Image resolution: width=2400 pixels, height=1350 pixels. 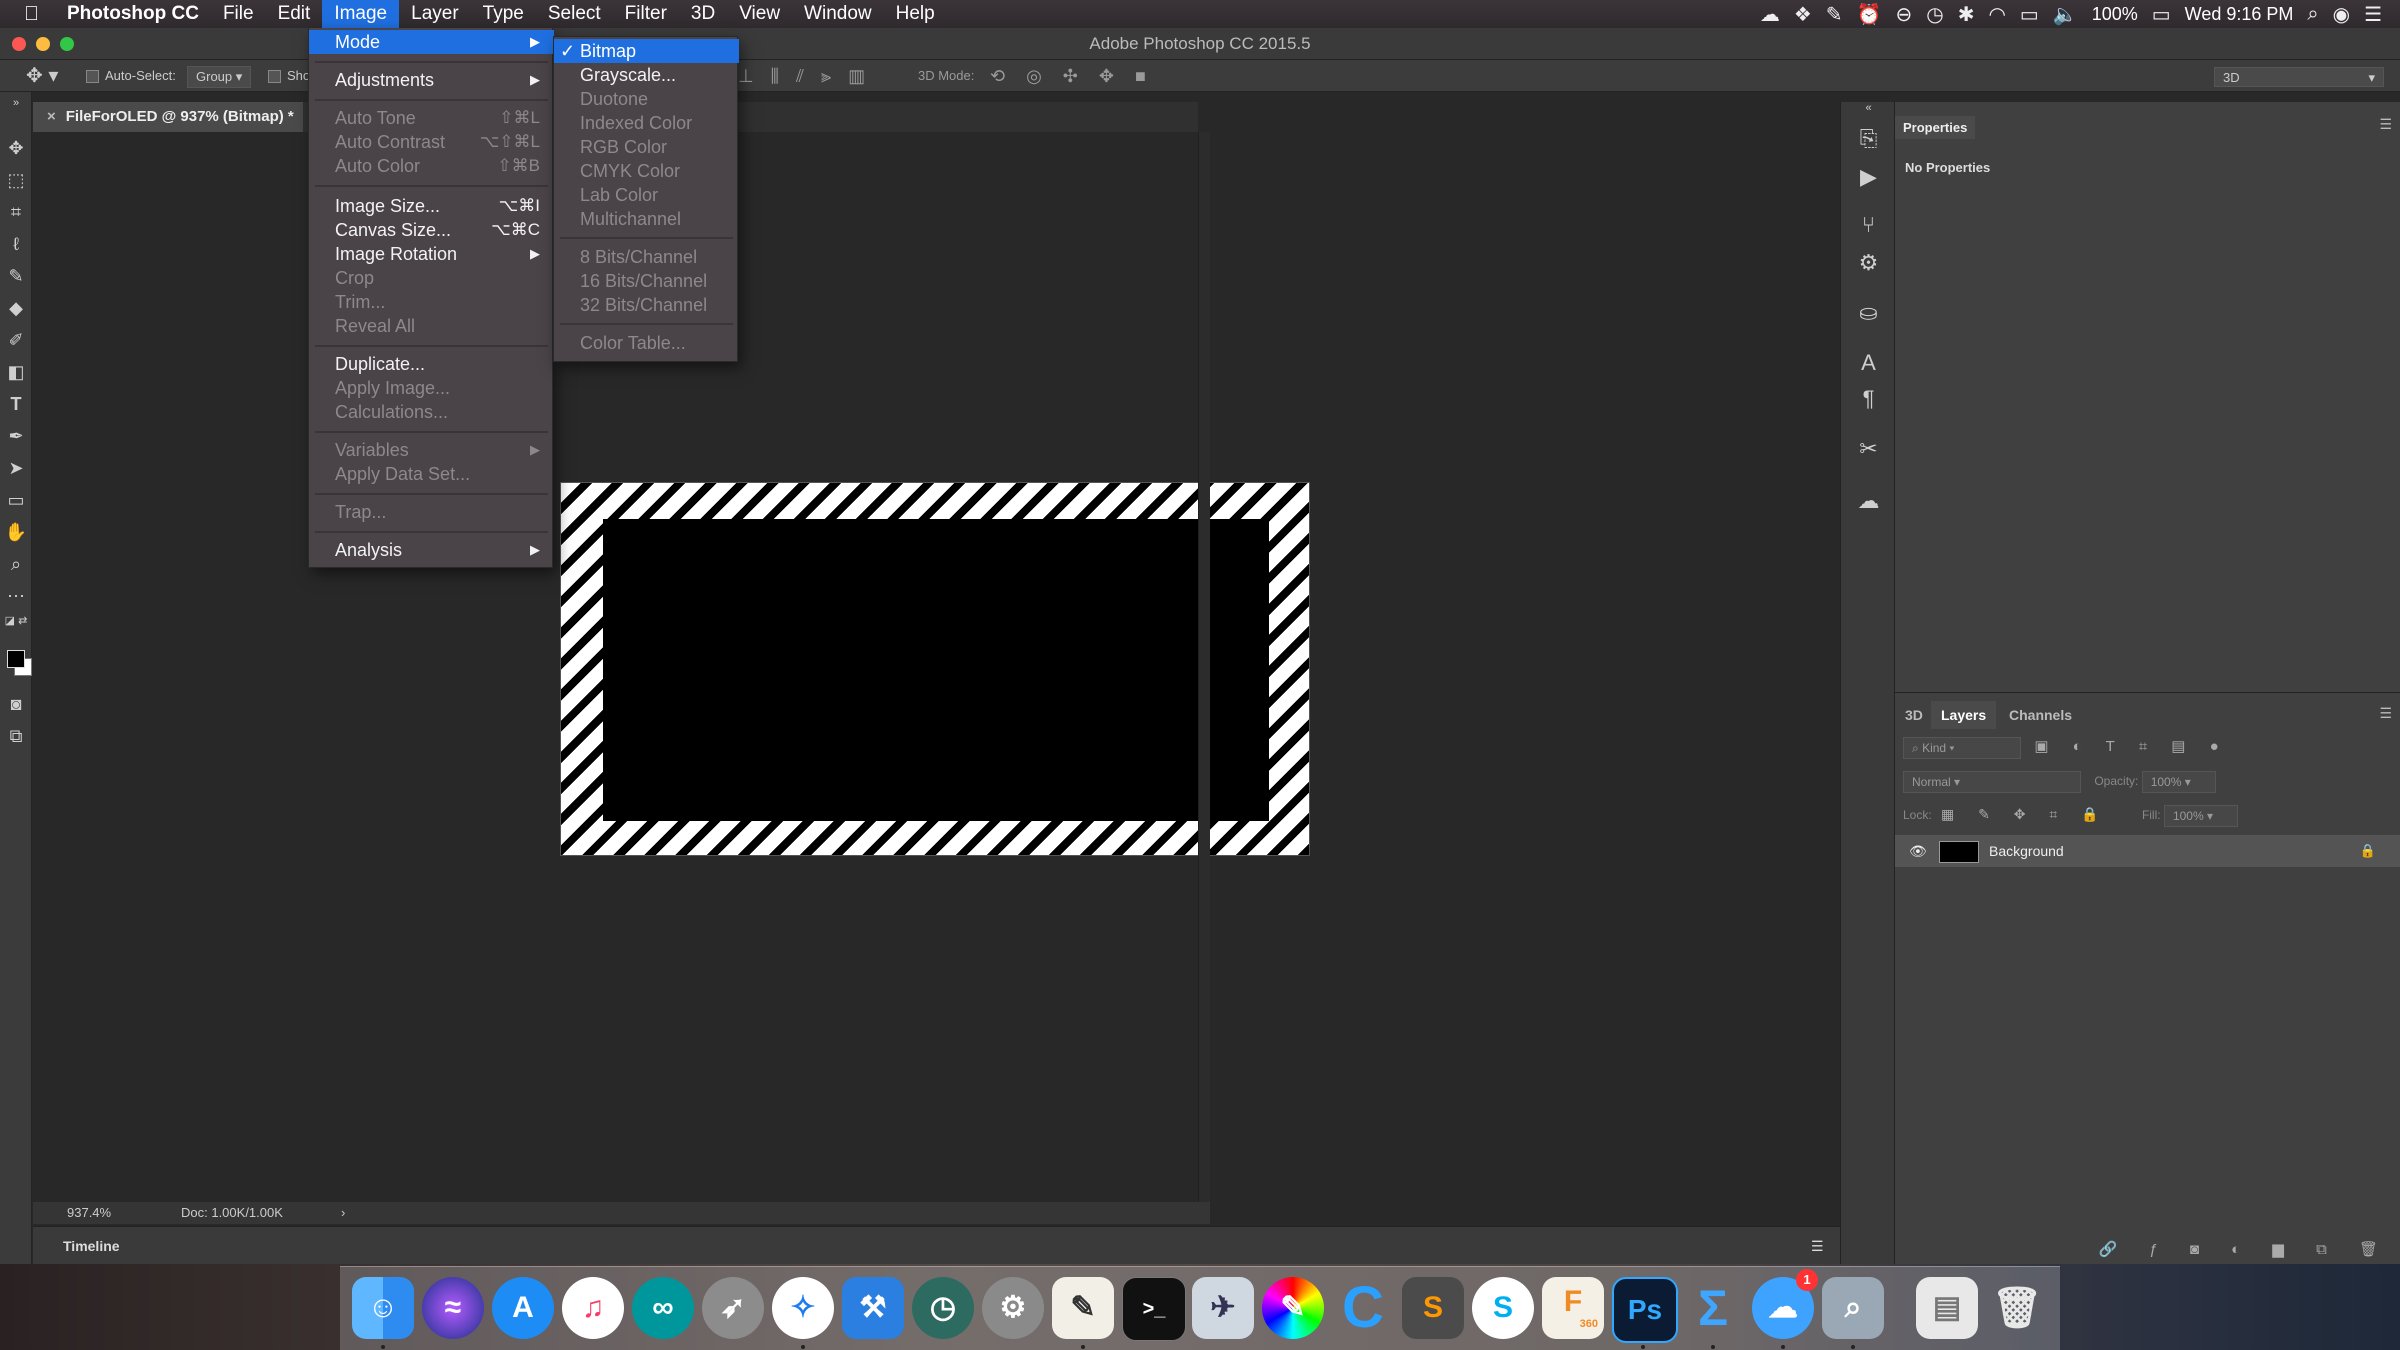 What do you see at coordinates (1433, 1308) in the screenshot?
I see `sublime-text-icon: S` at bounding box center [1433, 1308].